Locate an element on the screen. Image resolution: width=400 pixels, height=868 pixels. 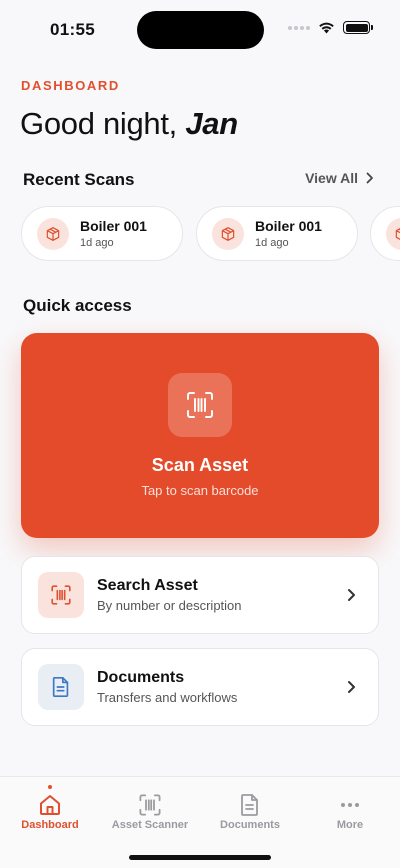
tab-more: More is located at coordinates (350, 807).